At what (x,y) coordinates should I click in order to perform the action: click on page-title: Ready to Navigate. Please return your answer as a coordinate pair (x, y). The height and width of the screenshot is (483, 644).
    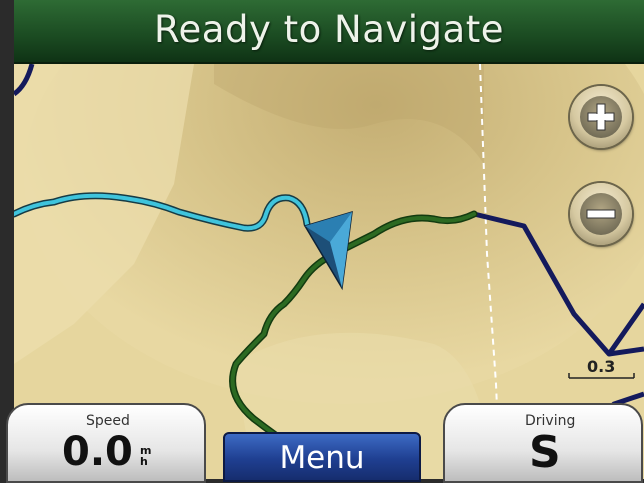
    Looking at the image, I should click on (329, 29).